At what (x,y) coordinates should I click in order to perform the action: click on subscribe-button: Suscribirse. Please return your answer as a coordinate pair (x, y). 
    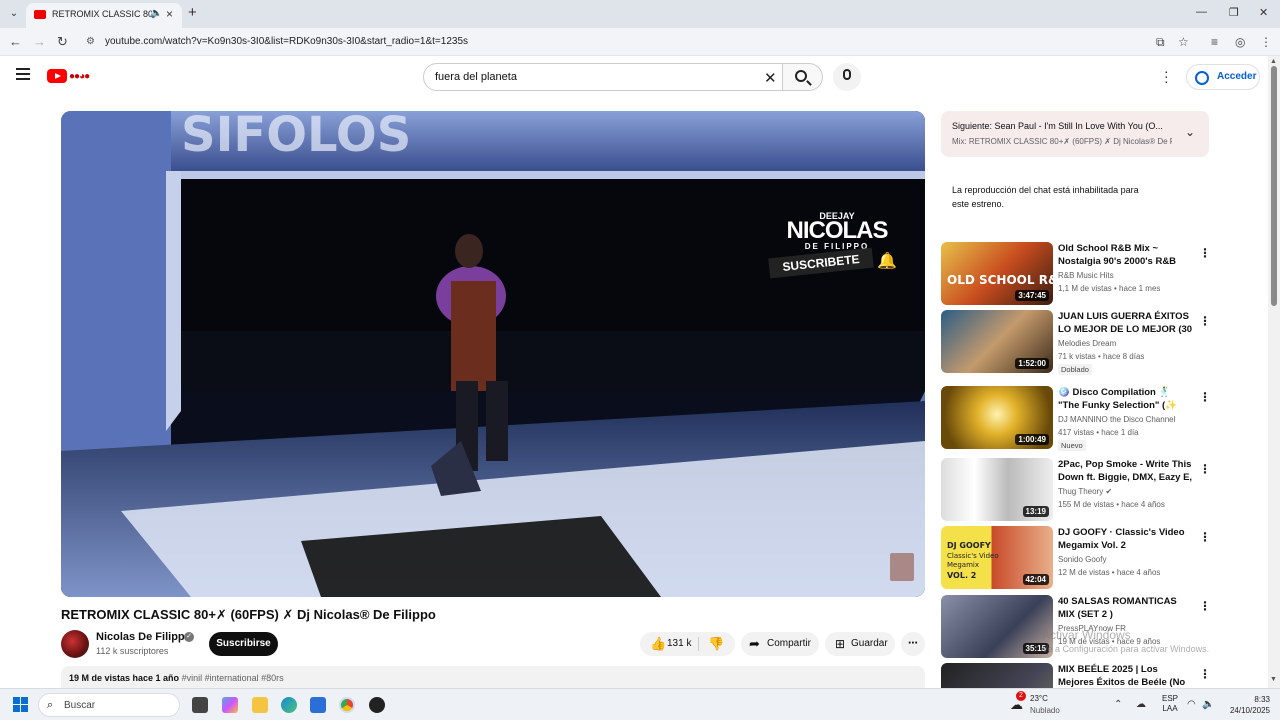
    Looking at the image, I should click on (243, 644).